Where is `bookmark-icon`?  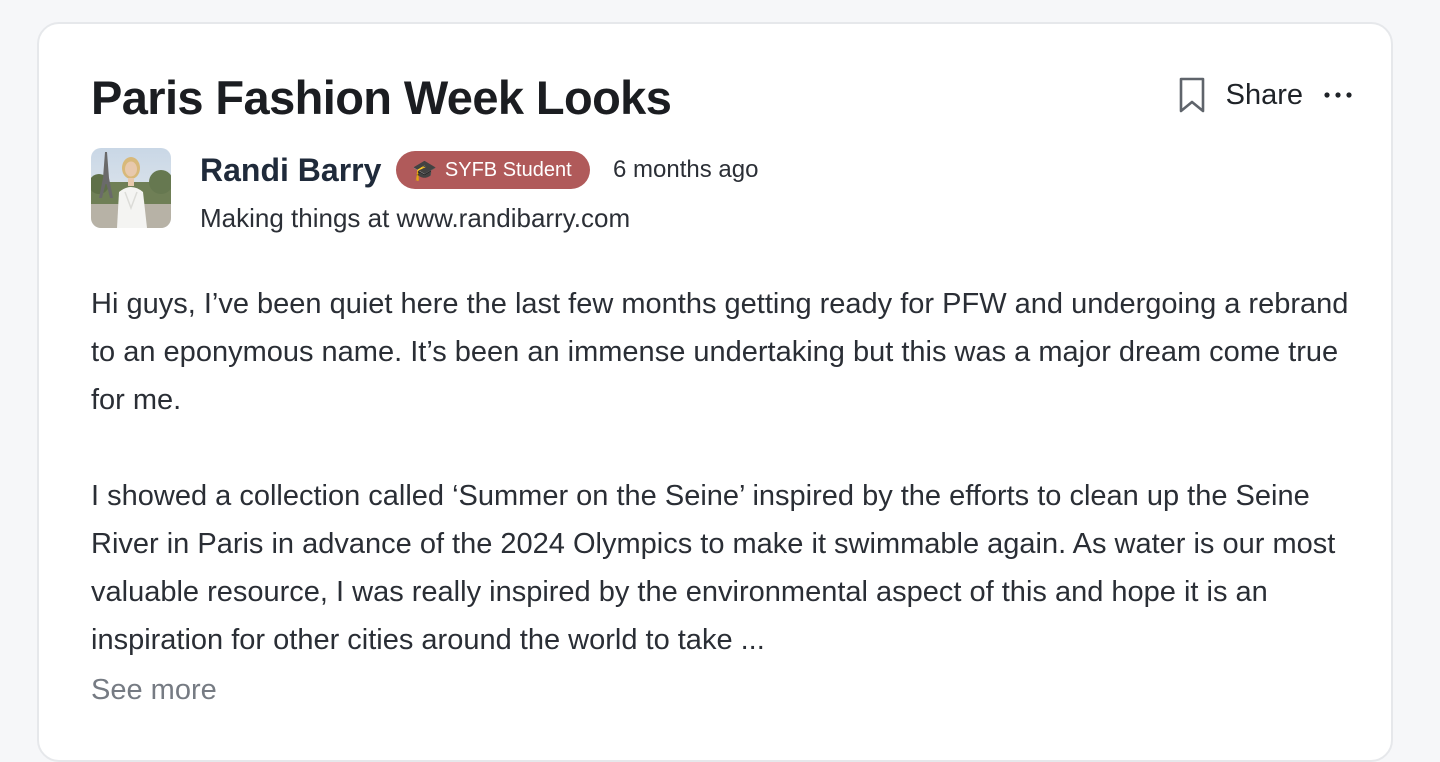 bookmark-icon is located at coordinates (1191, 95).